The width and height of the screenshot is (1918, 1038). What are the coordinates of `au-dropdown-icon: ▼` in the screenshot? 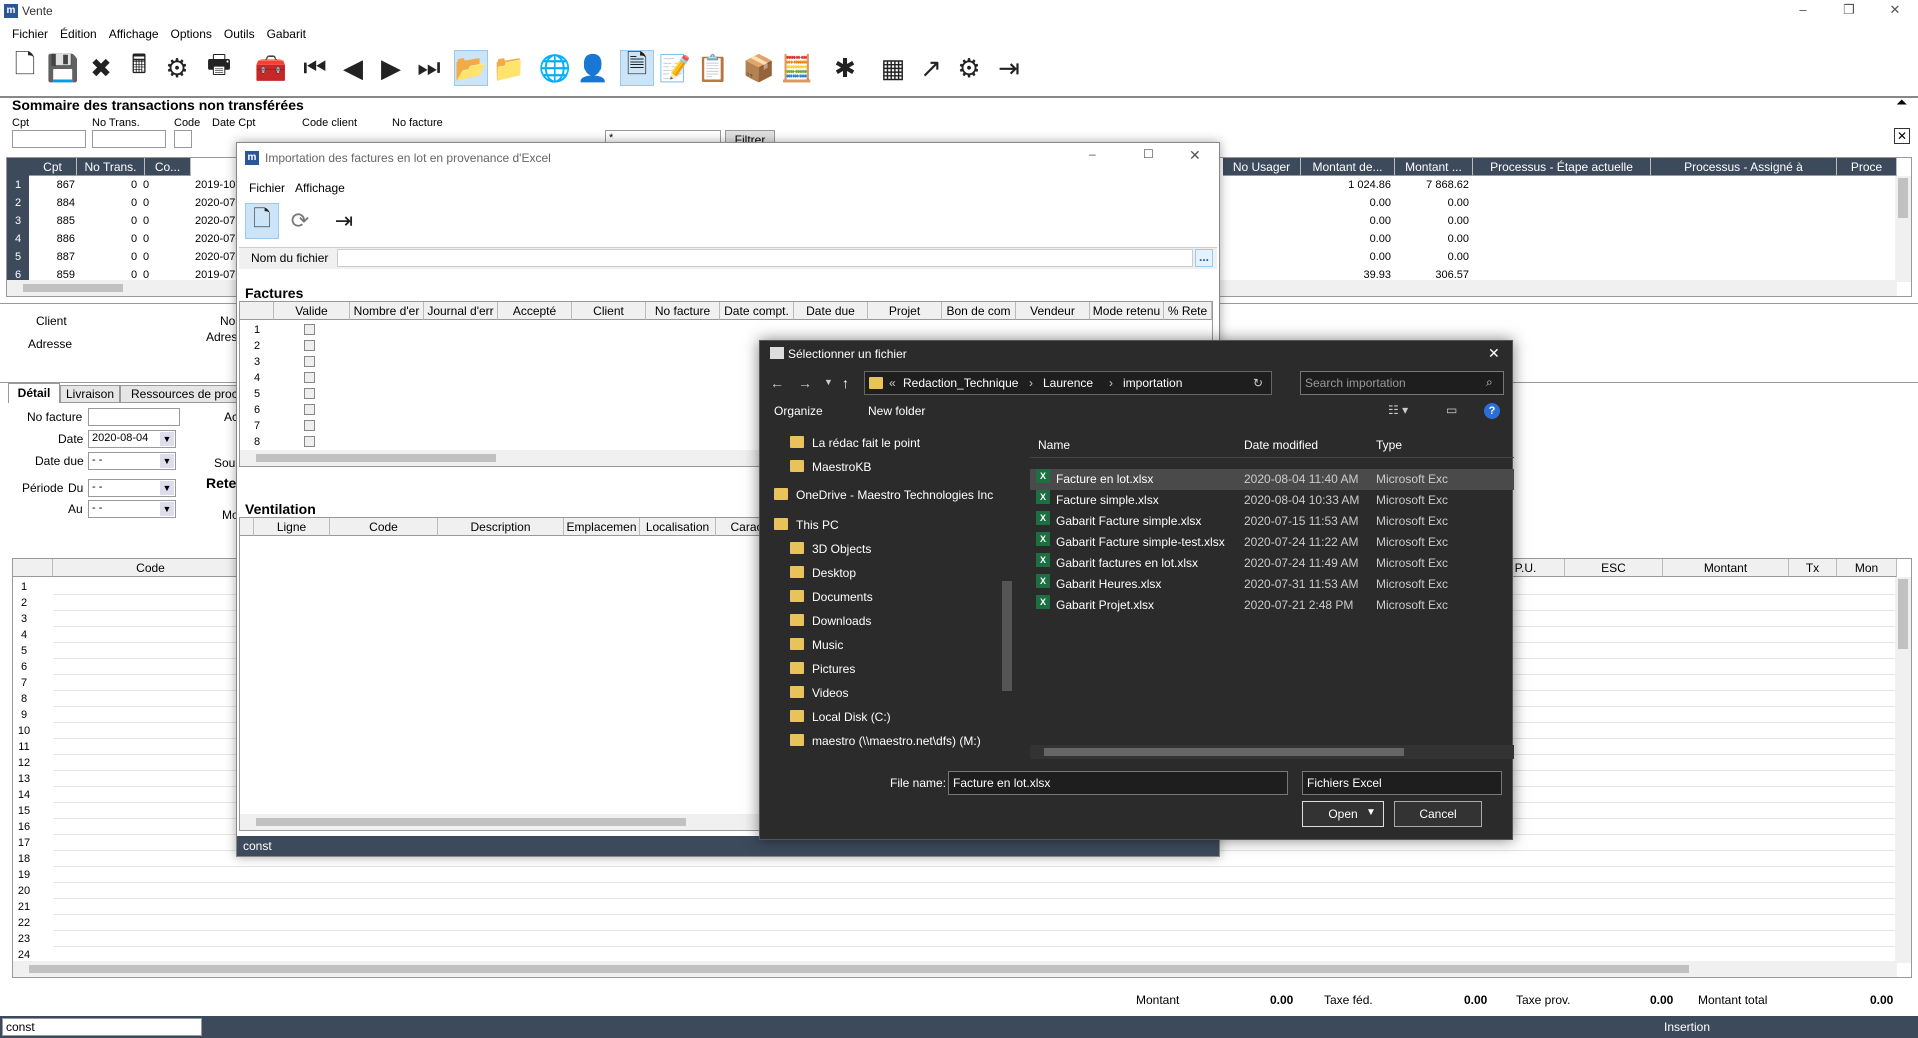 It's located at (167, 509).